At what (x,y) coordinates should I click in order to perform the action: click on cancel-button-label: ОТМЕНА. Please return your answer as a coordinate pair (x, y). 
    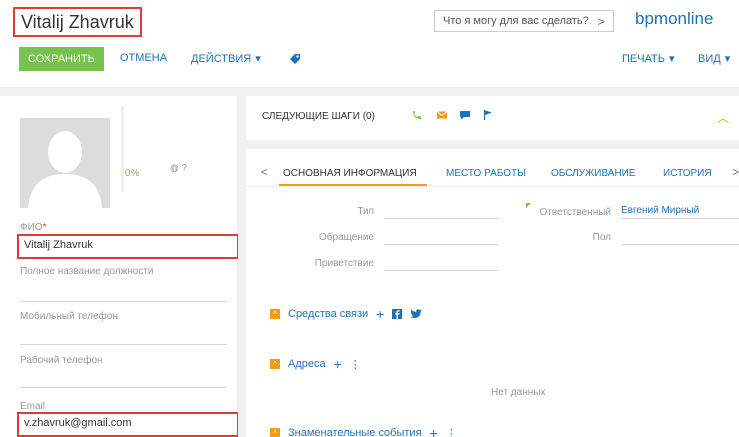
    Looking at the image, I should click on (144, 58).